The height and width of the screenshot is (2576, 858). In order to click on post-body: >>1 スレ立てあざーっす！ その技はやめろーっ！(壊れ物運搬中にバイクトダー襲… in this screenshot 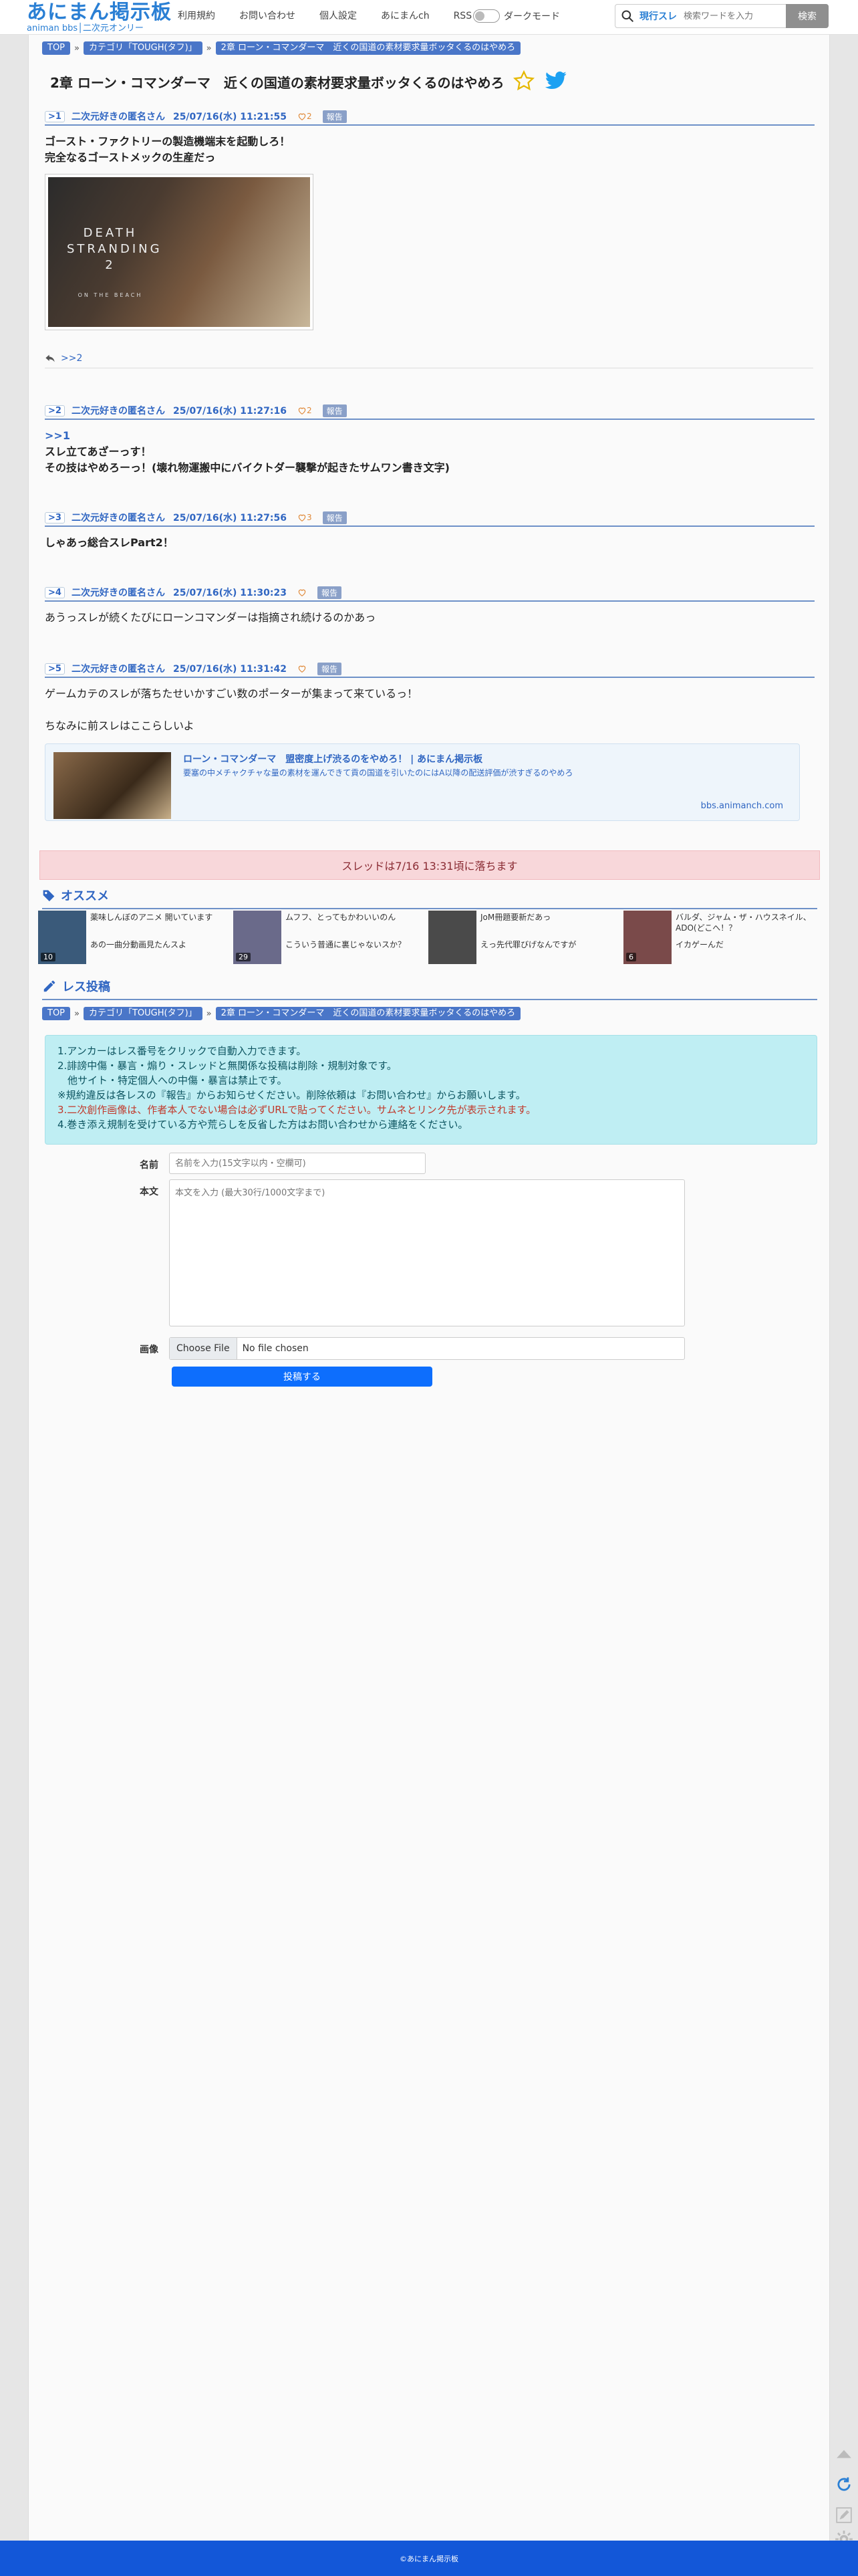, I will do `click(430, 452)`.